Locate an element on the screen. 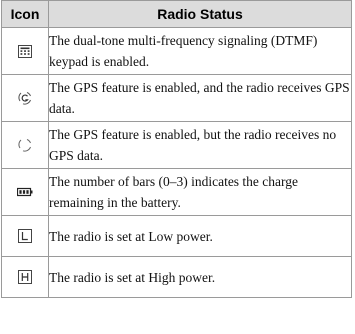 This screenshot has height=334, width=355. low-power-icon is located at coordinates (25, 236).